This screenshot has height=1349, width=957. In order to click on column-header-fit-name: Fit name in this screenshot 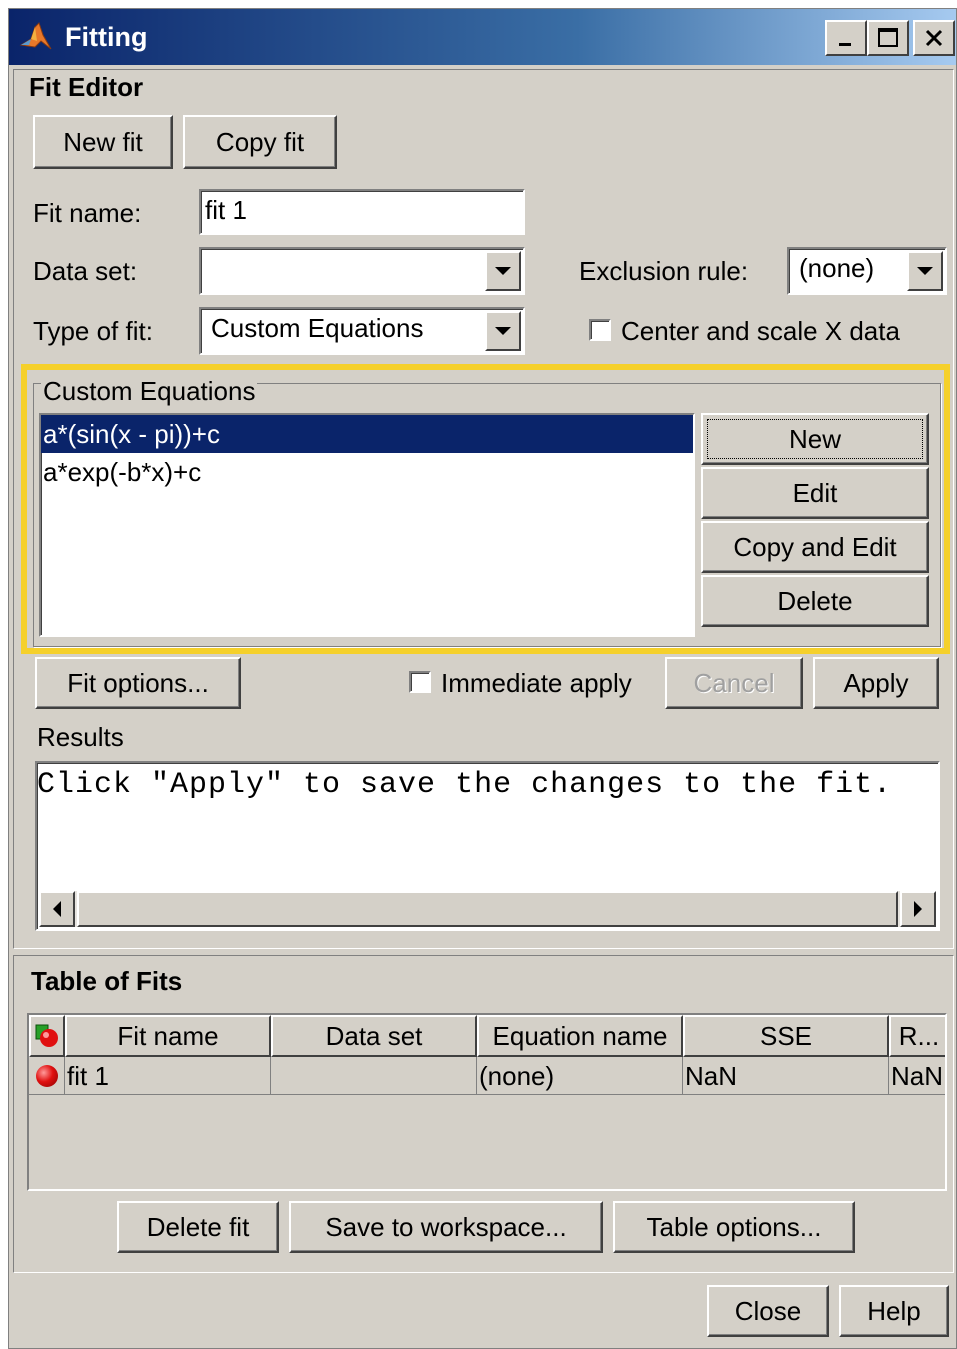, I will do `click(168, 1036)`.